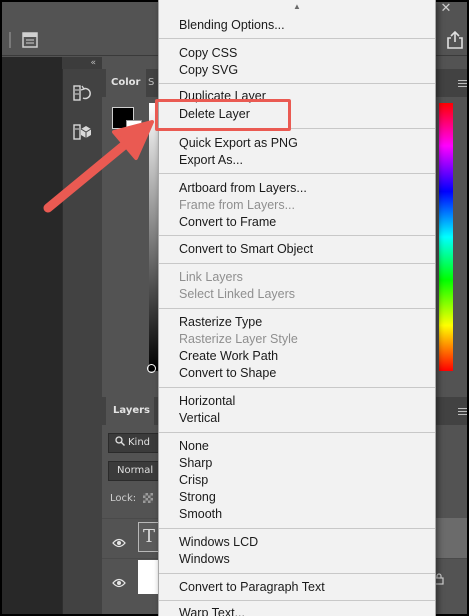 The image size is (469, 616). What do you see at coordinates (237, 294) in the screenshot?
I see `menu-item-select-linked-layers: Select Linked Layers` at bounding box center [237, 294].